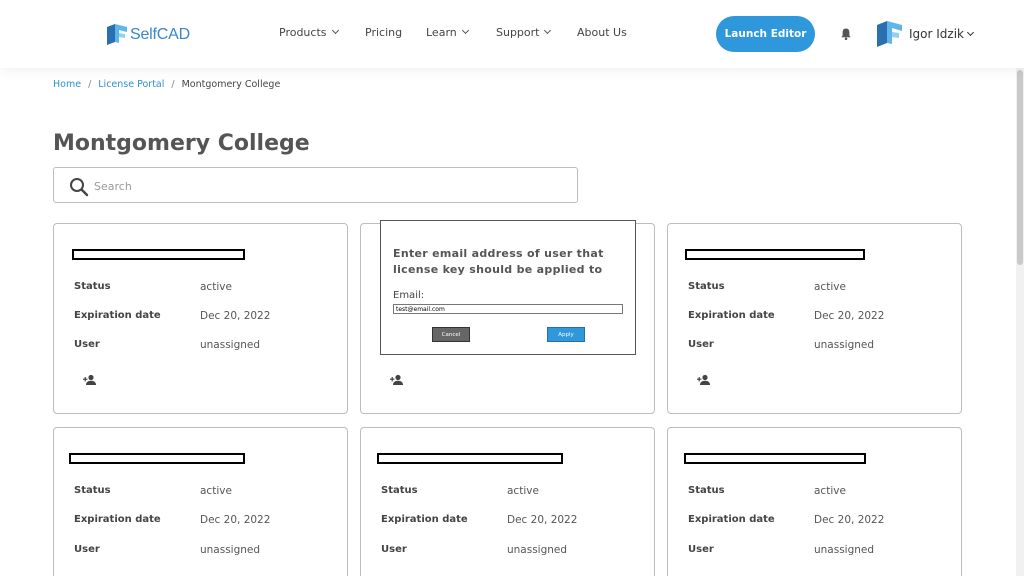 The image size is (1024, 576). Describe the element at coordinates (508, 309) in the screenshot. I see `email-field` at that location.